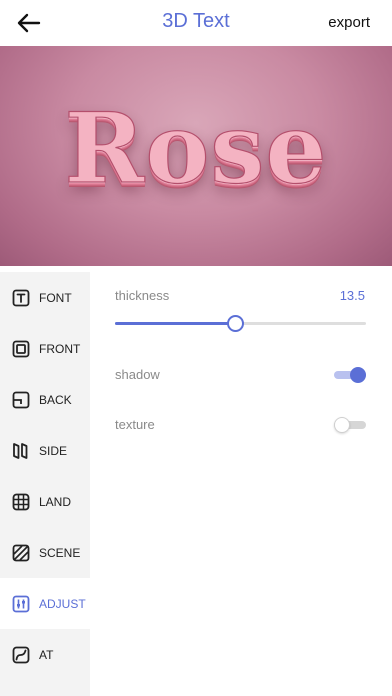 The width and height of the screenshot is (392, 696). I want to click on shadow-toggle, so click(350, 375).